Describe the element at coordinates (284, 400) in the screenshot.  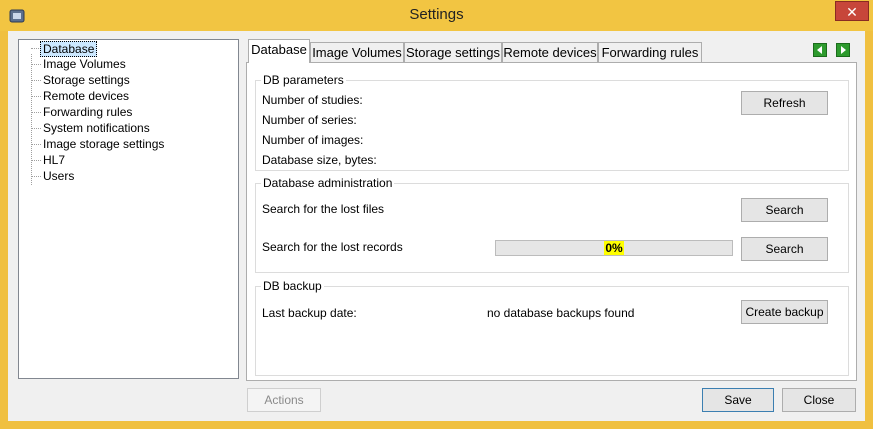
I see `actions-button: Actions` at that location.